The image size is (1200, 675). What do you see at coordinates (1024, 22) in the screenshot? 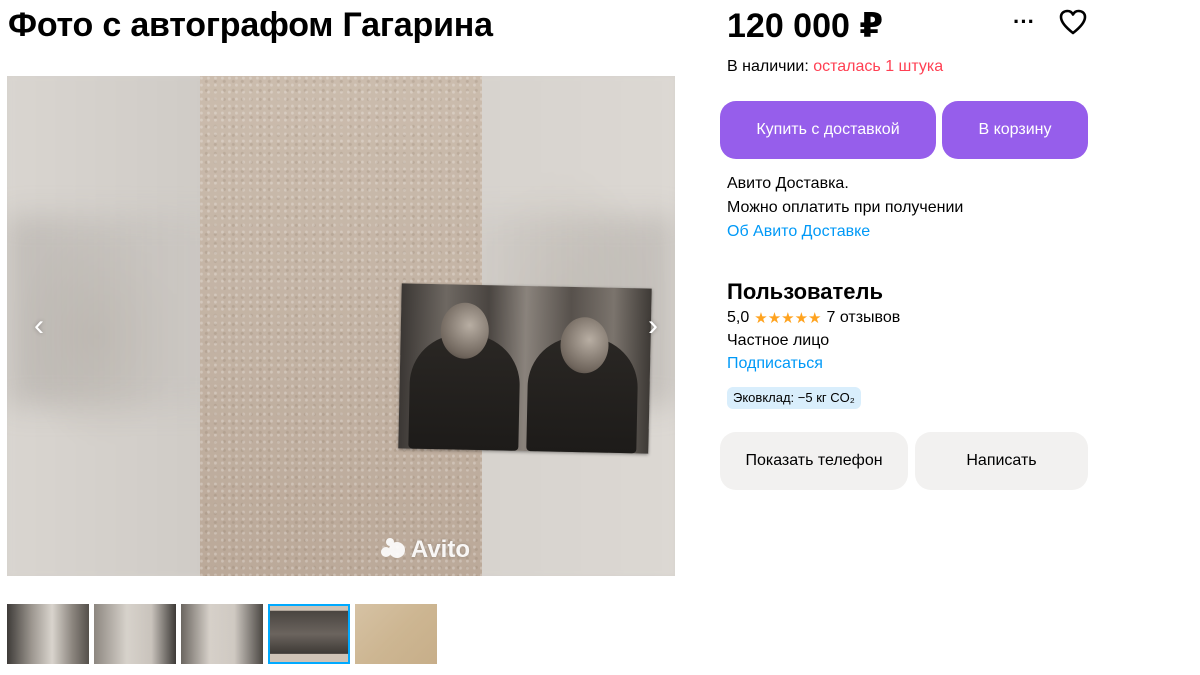
I see `more-dots-icon: ···` at bounding box center [1024, 22].